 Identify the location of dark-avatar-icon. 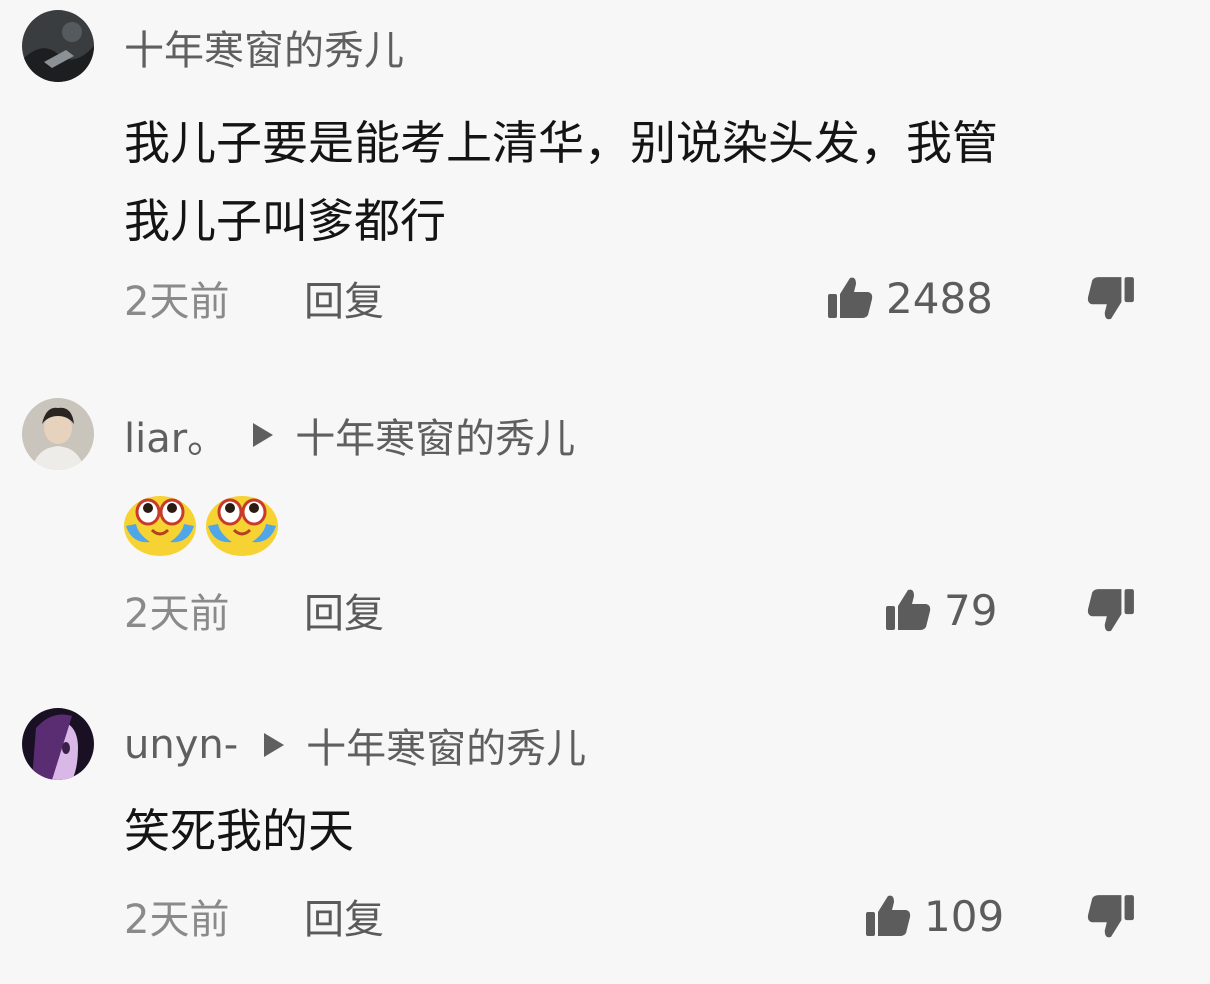
(58, 46).